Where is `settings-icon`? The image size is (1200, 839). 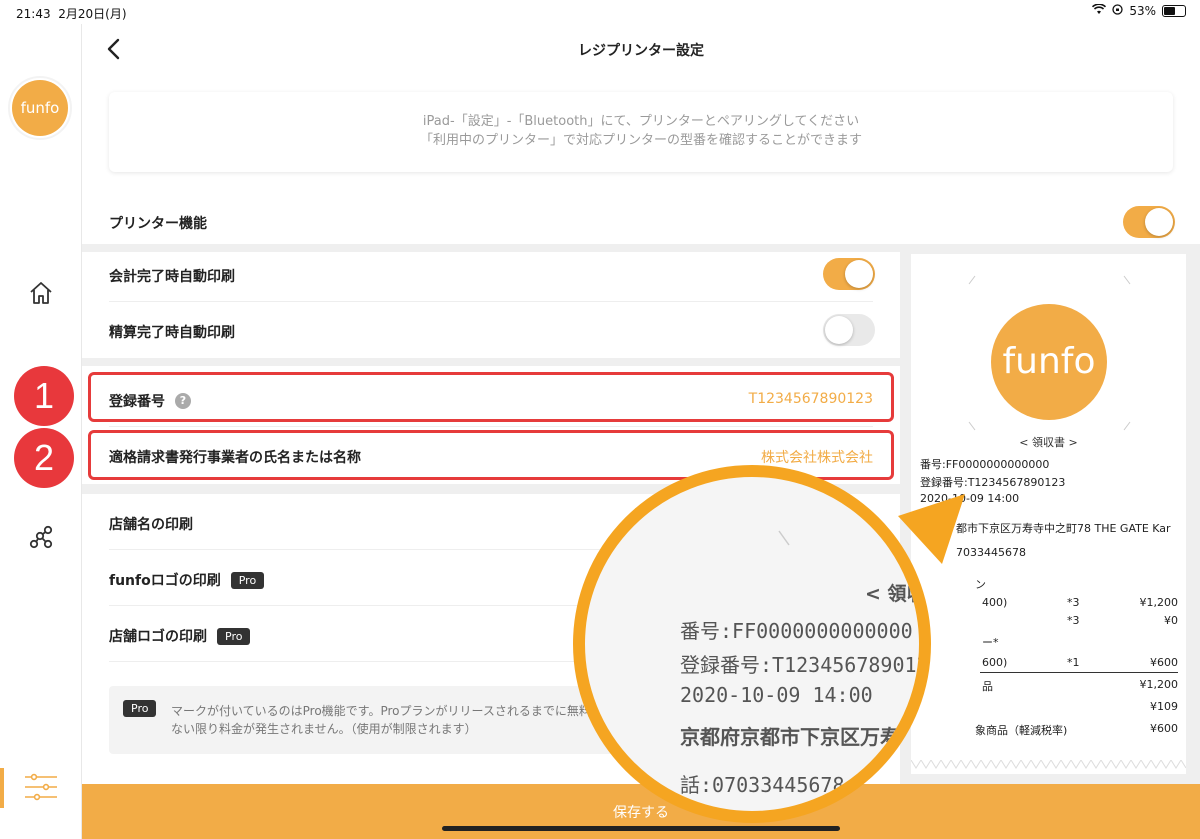
settings-icon is located at coordinates (41, 787).